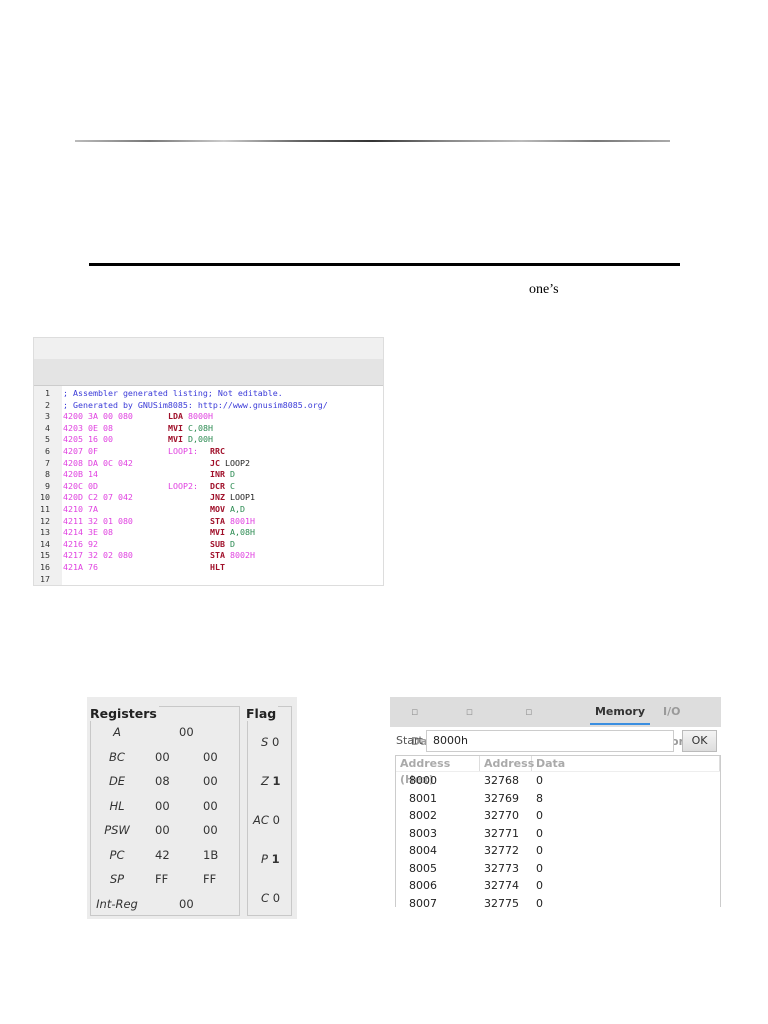 This screenshot has height=1024, width=768. I want to click on table-row: 8002 32770 0, so click(558, 816).